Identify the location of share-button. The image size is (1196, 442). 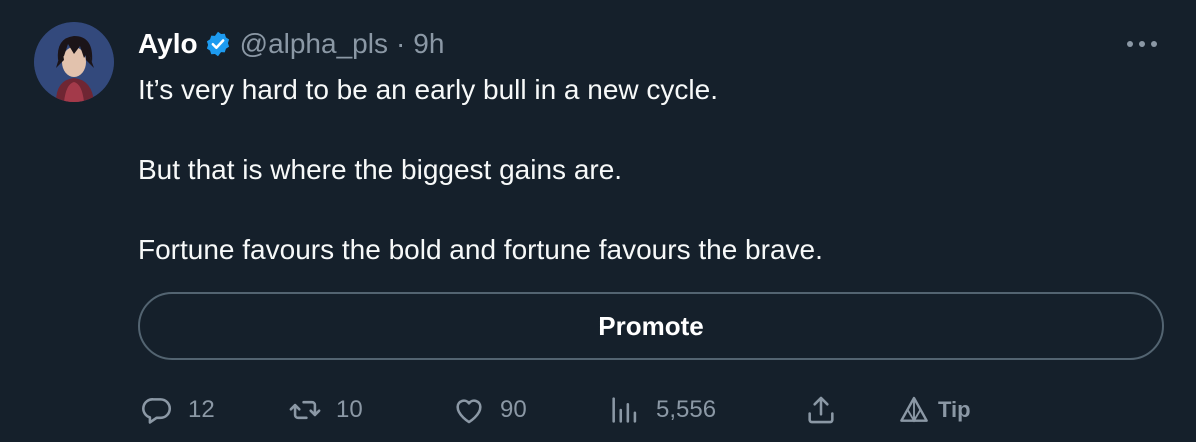
(821, 410).